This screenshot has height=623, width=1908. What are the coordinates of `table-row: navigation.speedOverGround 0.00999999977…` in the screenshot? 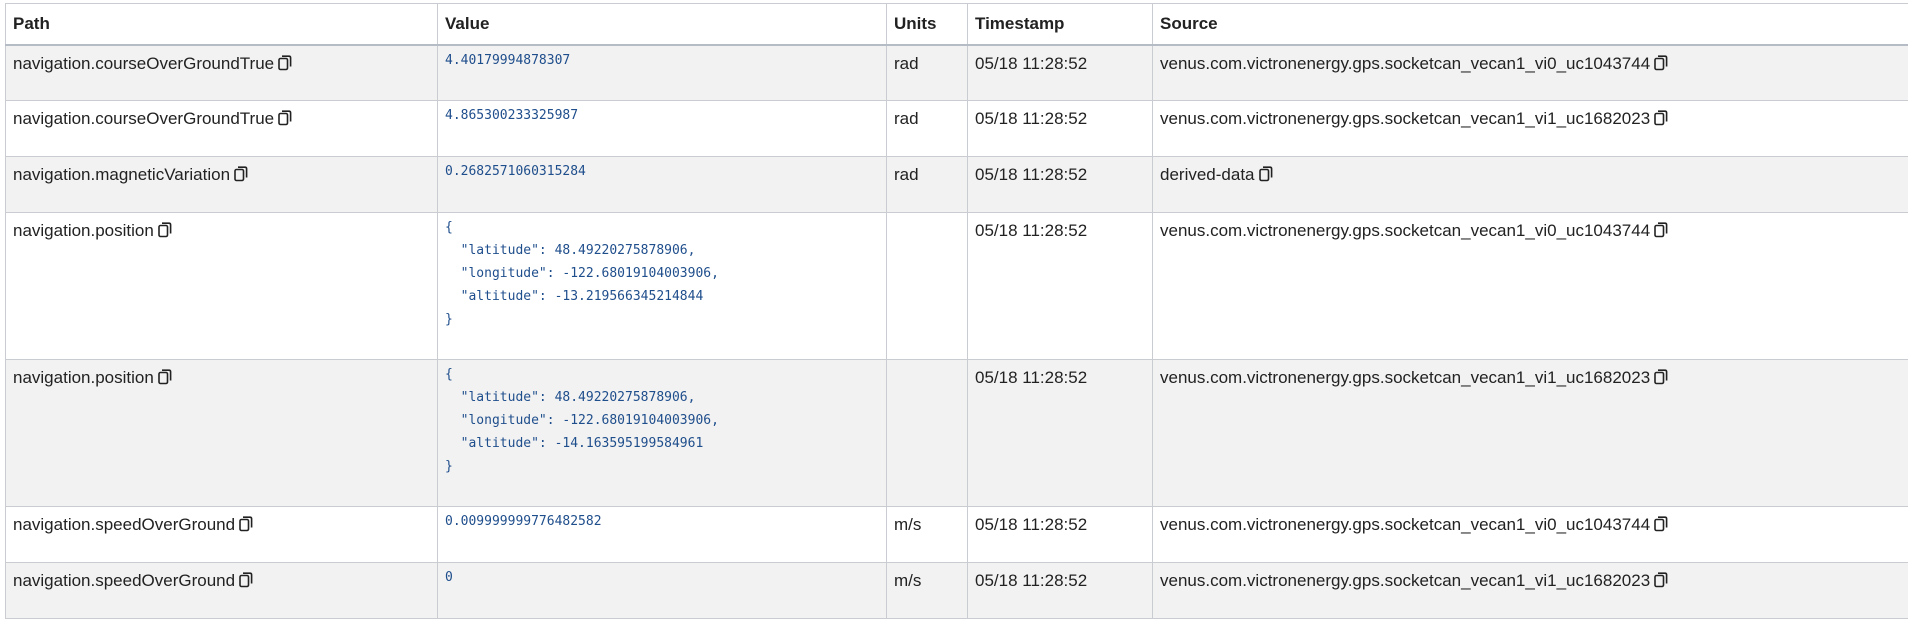 It's located at (956, 534).